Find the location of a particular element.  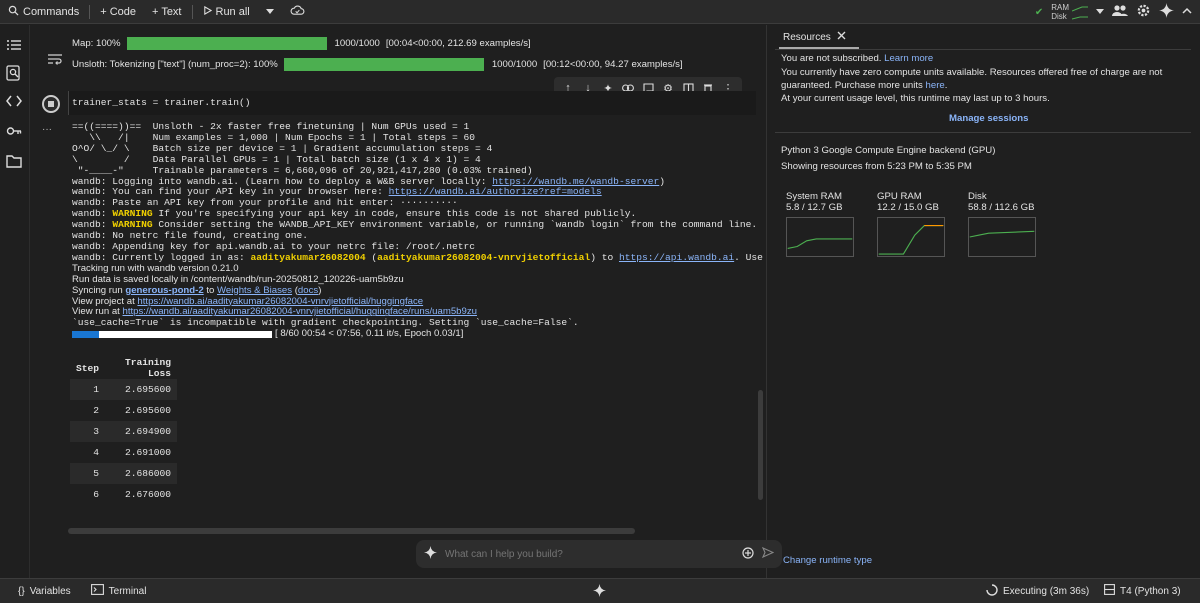

loss-cell: 2.676000 is located at coordinates (148, 494).